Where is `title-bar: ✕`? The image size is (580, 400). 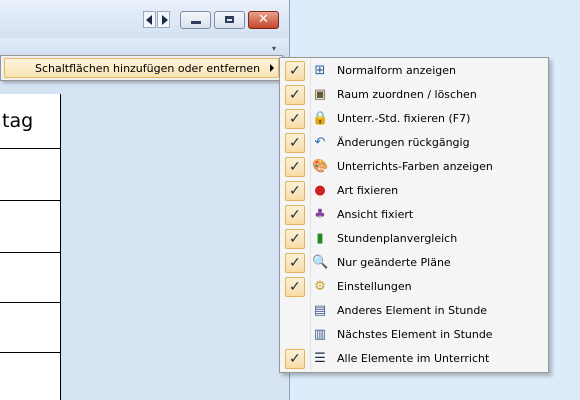 title-bar: ✕ is located at coordinates (144, 19).